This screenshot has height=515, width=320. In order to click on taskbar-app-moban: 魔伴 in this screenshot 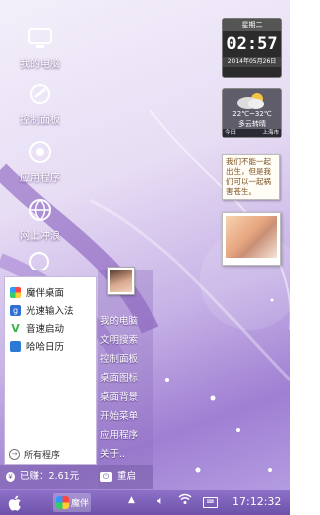, I will do `click(72, 502)`.